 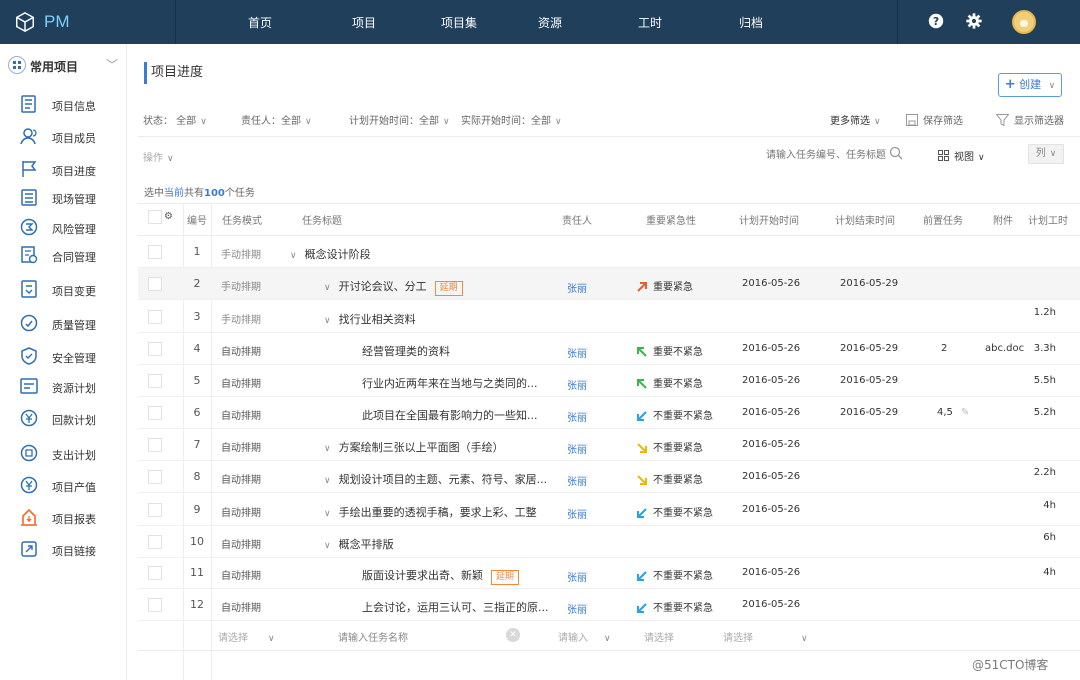 What do you see at coordinates (609, 317) in the screenshot?
I see `table-row: 3 手动排期 ∨ 找行业相关资料 1.2h` at bounding box center [609, 317].